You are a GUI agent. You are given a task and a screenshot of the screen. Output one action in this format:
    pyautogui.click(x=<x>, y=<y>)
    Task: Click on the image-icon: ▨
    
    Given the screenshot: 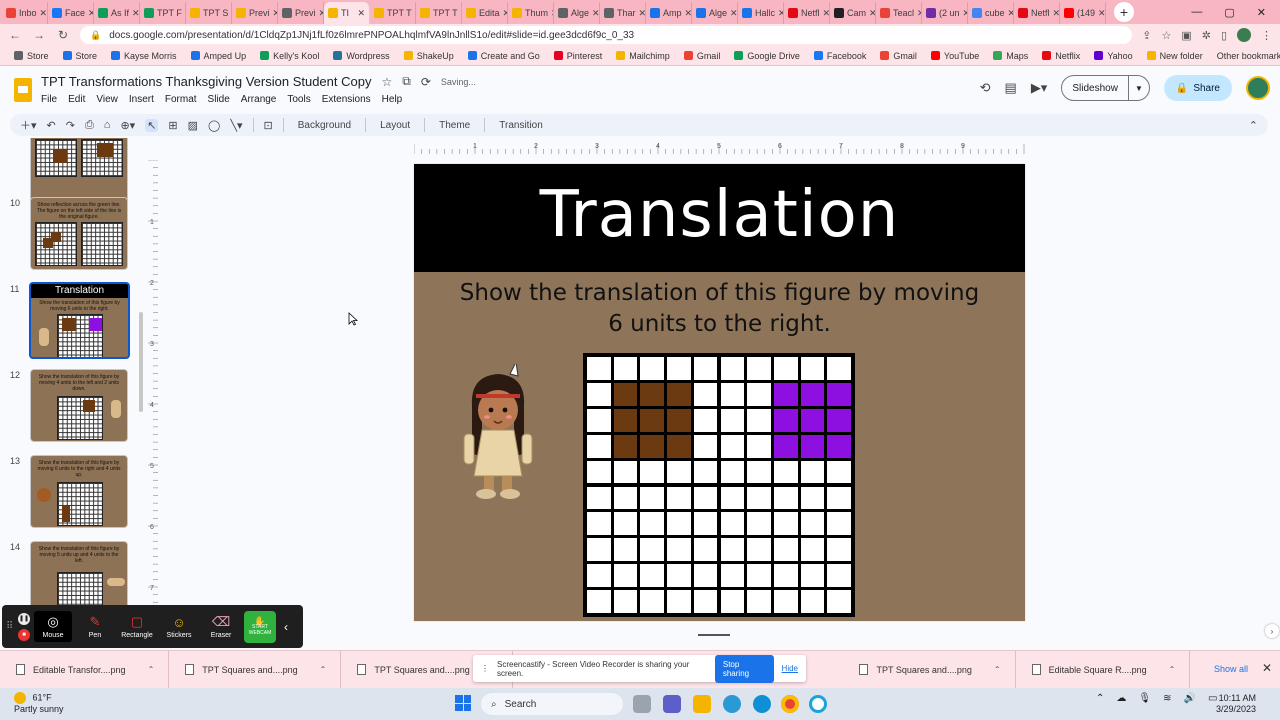 What is the action you would take?
    pyautogui.click(x=193, y=125)
    